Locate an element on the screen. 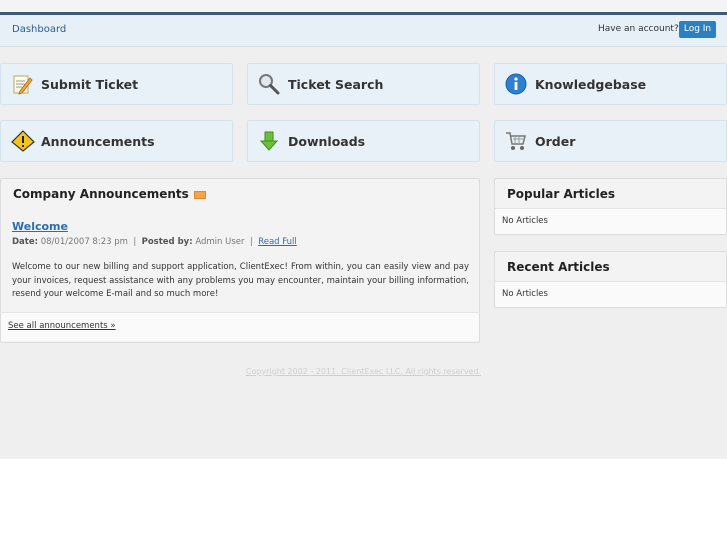  submit-ticket-label: Submit Ticket is located at coordinates (90, 84).